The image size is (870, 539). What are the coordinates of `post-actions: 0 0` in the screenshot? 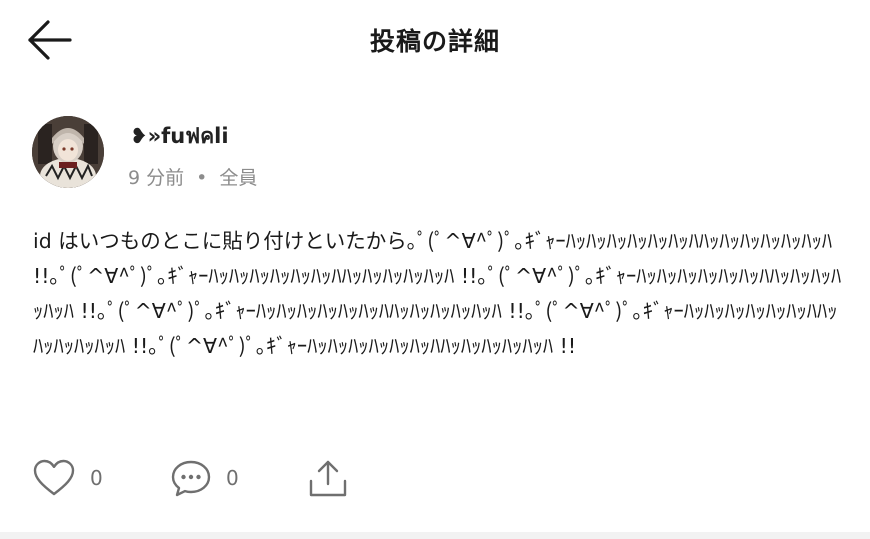 It's located at (435, 480).